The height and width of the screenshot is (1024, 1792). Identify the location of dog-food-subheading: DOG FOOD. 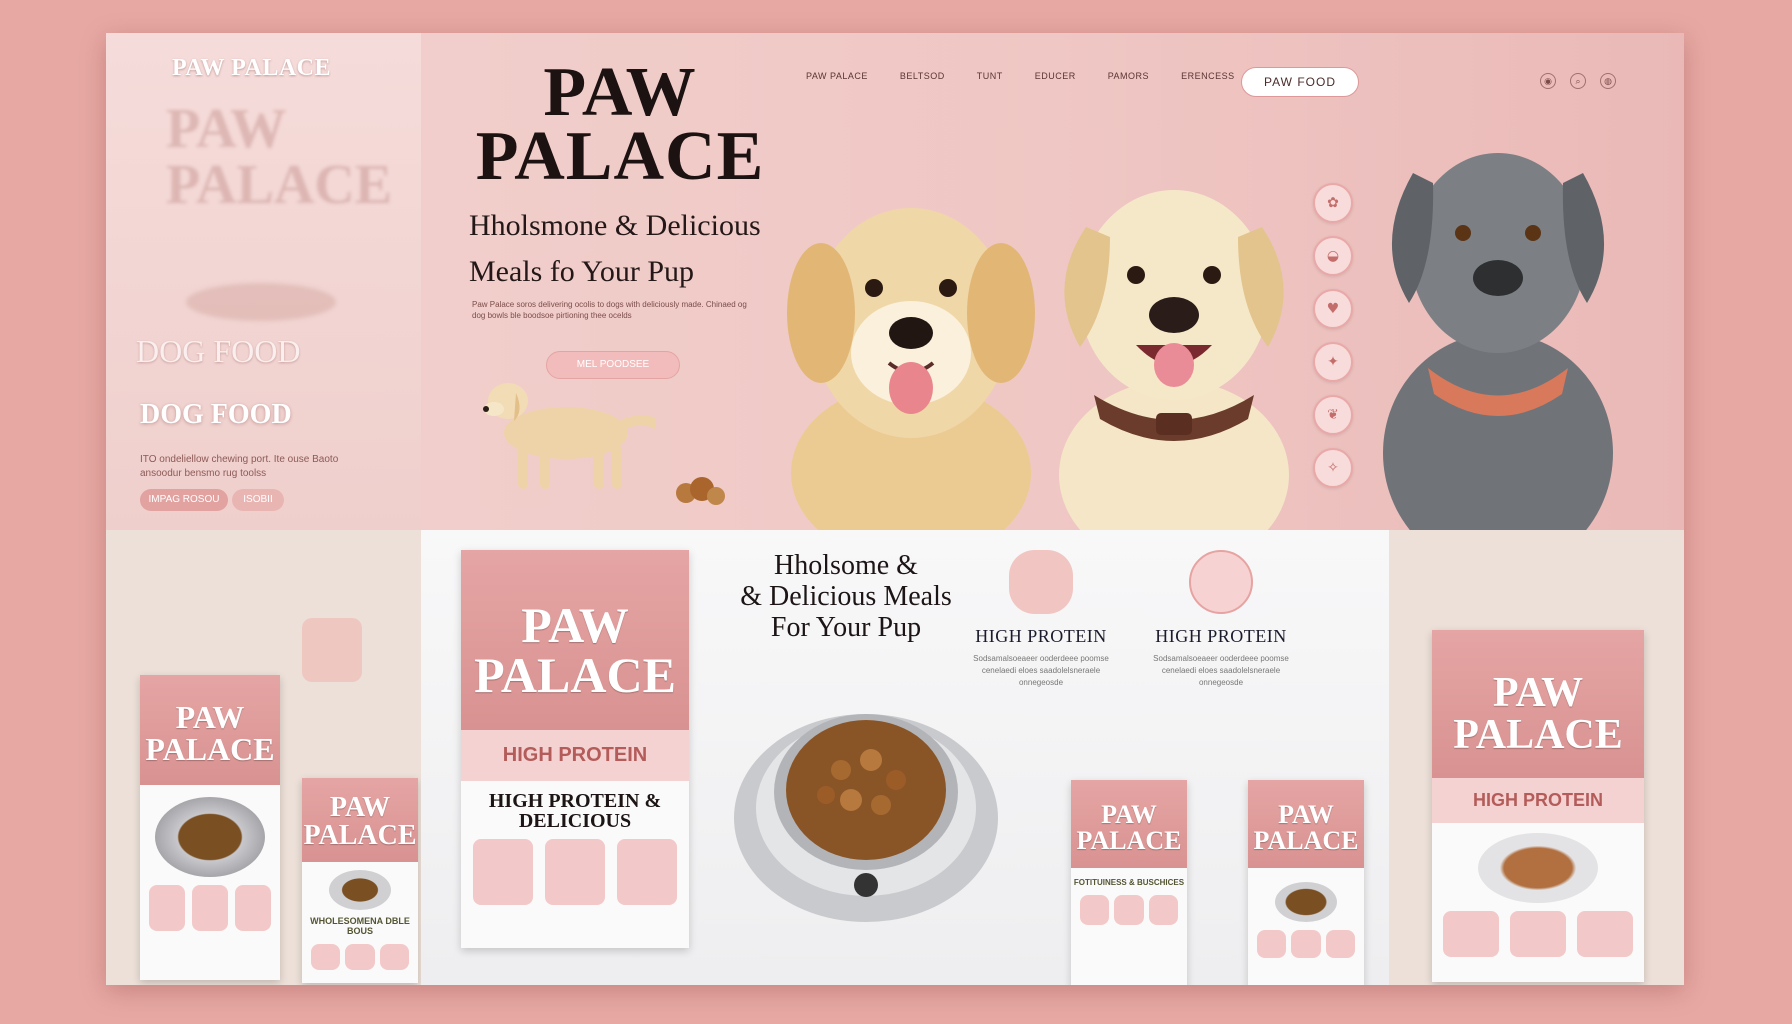
(216, 414).